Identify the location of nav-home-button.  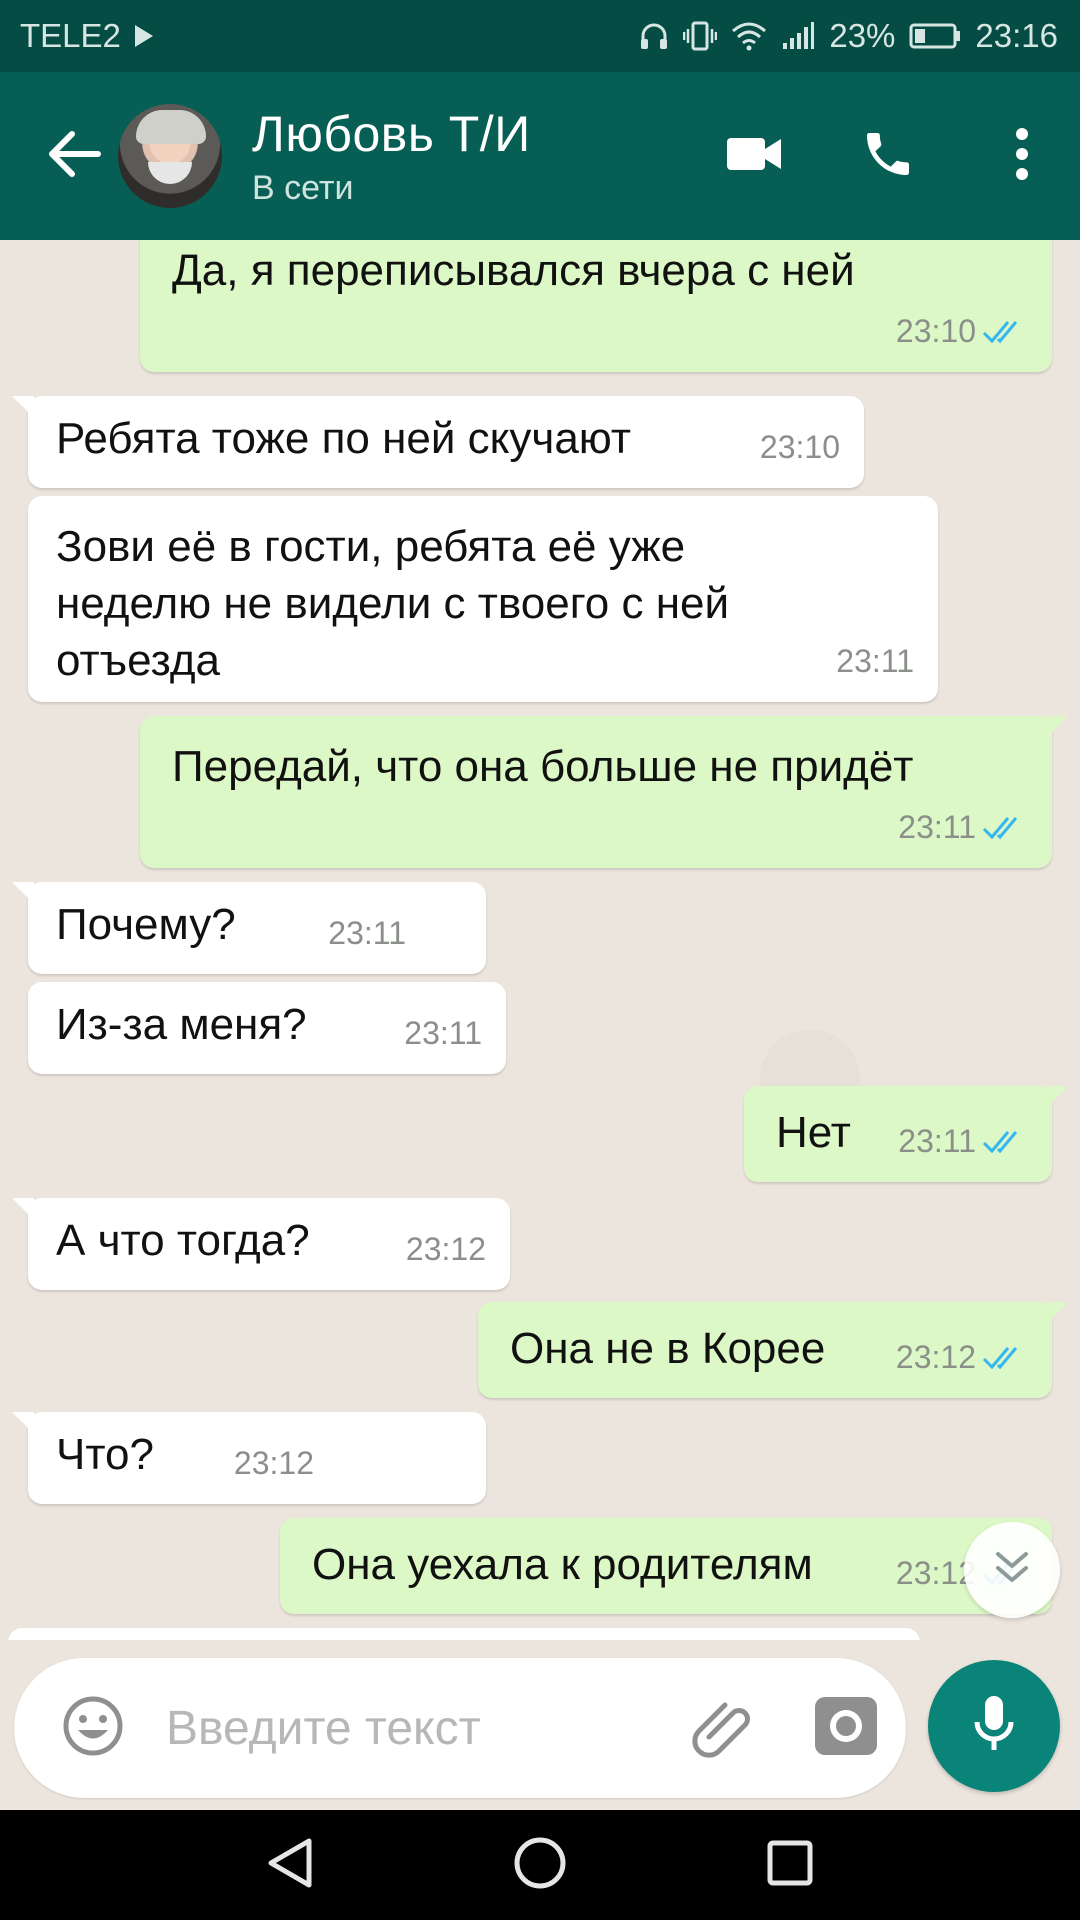
(540, 1865).